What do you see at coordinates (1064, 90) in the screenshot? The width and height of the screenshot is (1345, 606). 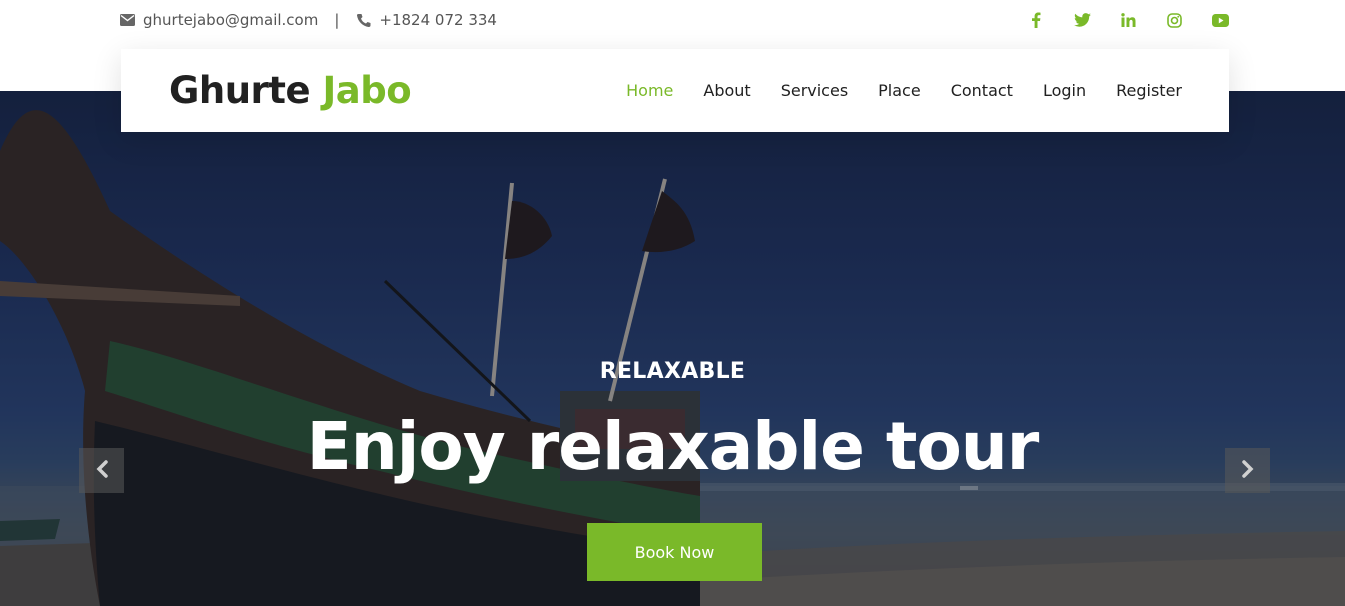 I see `nav-item-login: Login` at bounding box center [1064, 90].